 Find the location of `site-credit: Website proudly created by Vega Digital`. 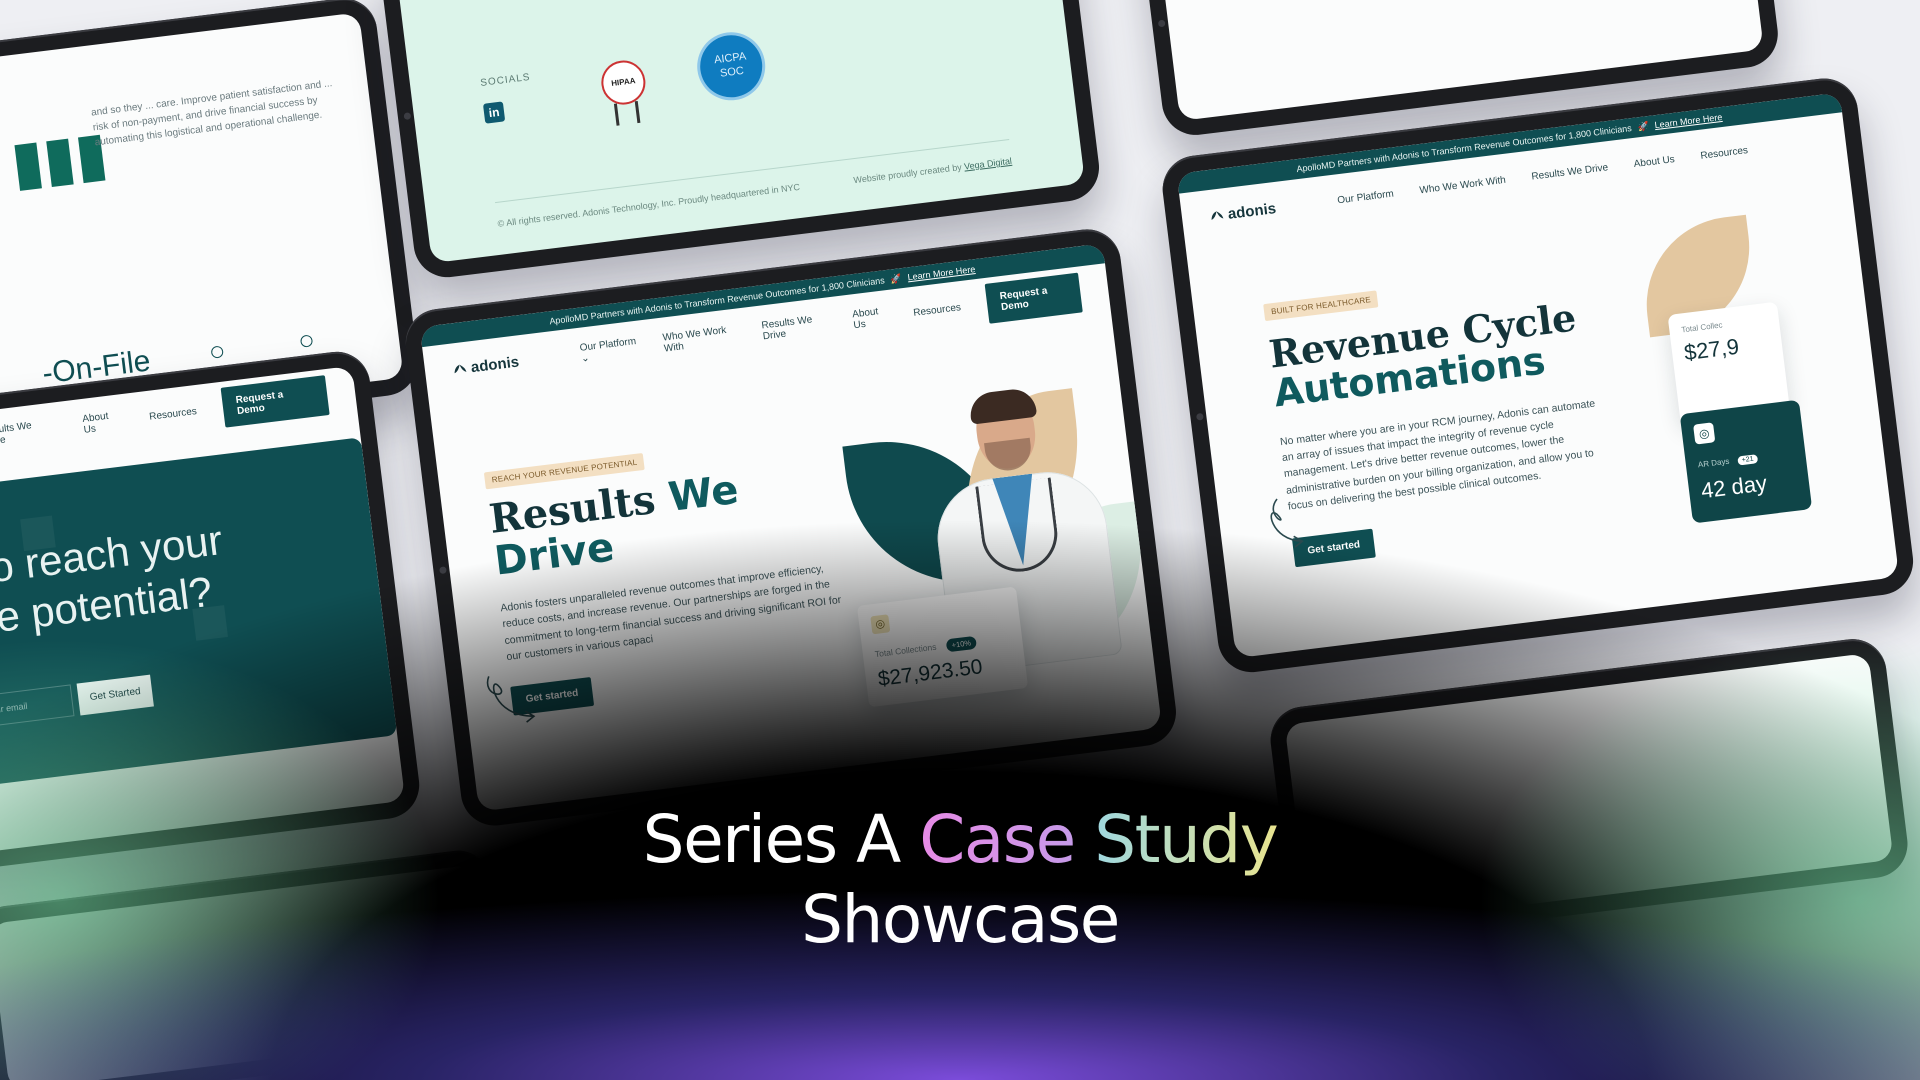

site-credit: Website proudly created by Vega Digital is located at coordinates (932, 170).